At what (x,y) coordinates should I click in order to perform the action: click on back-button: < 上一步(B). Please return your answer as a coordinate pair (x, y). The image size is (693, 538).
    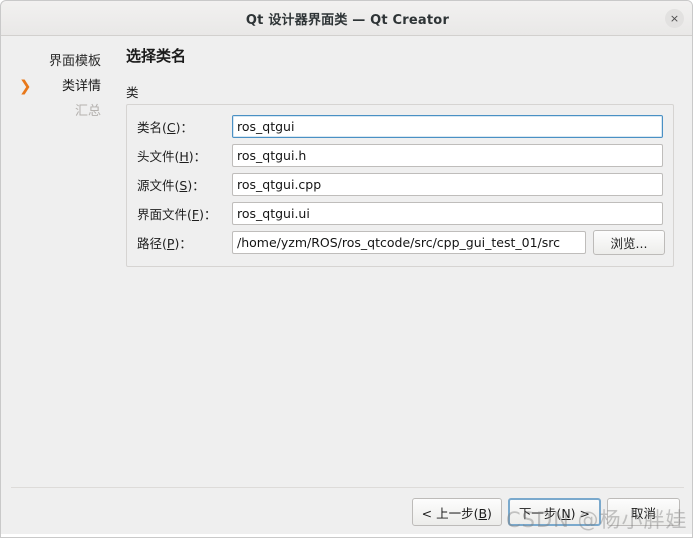
    Looking at the image, I should click on (456, 512).